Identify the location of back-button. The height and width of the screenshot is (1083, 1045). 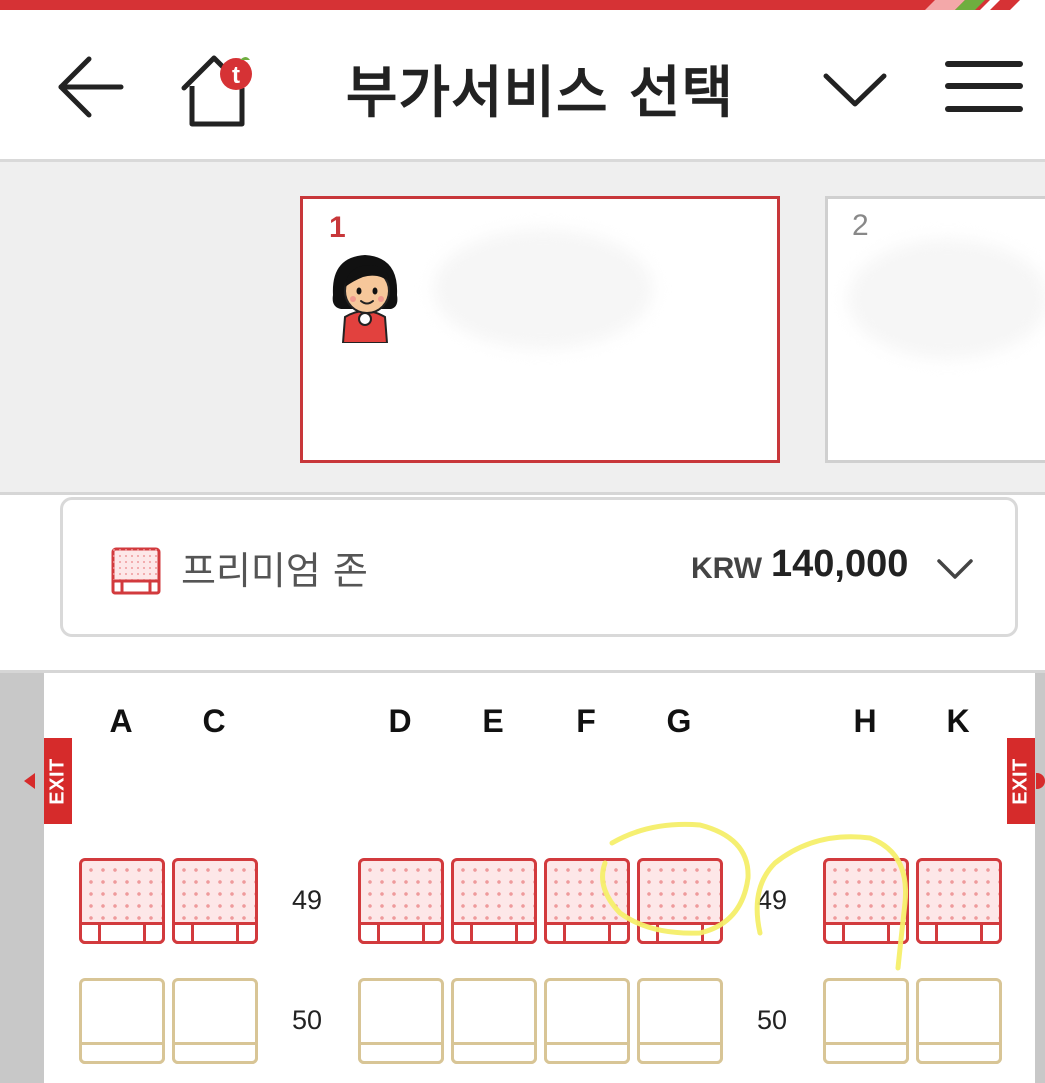
(91, 87).